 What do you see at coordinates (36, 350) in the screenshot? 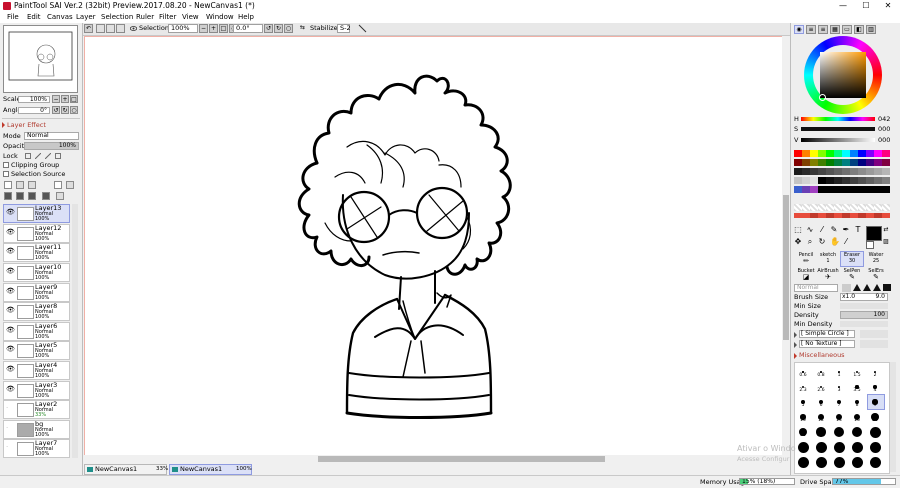
I see `layer-row: 👁 Layer5 Normal 100%` at bounding box center [36, 350].